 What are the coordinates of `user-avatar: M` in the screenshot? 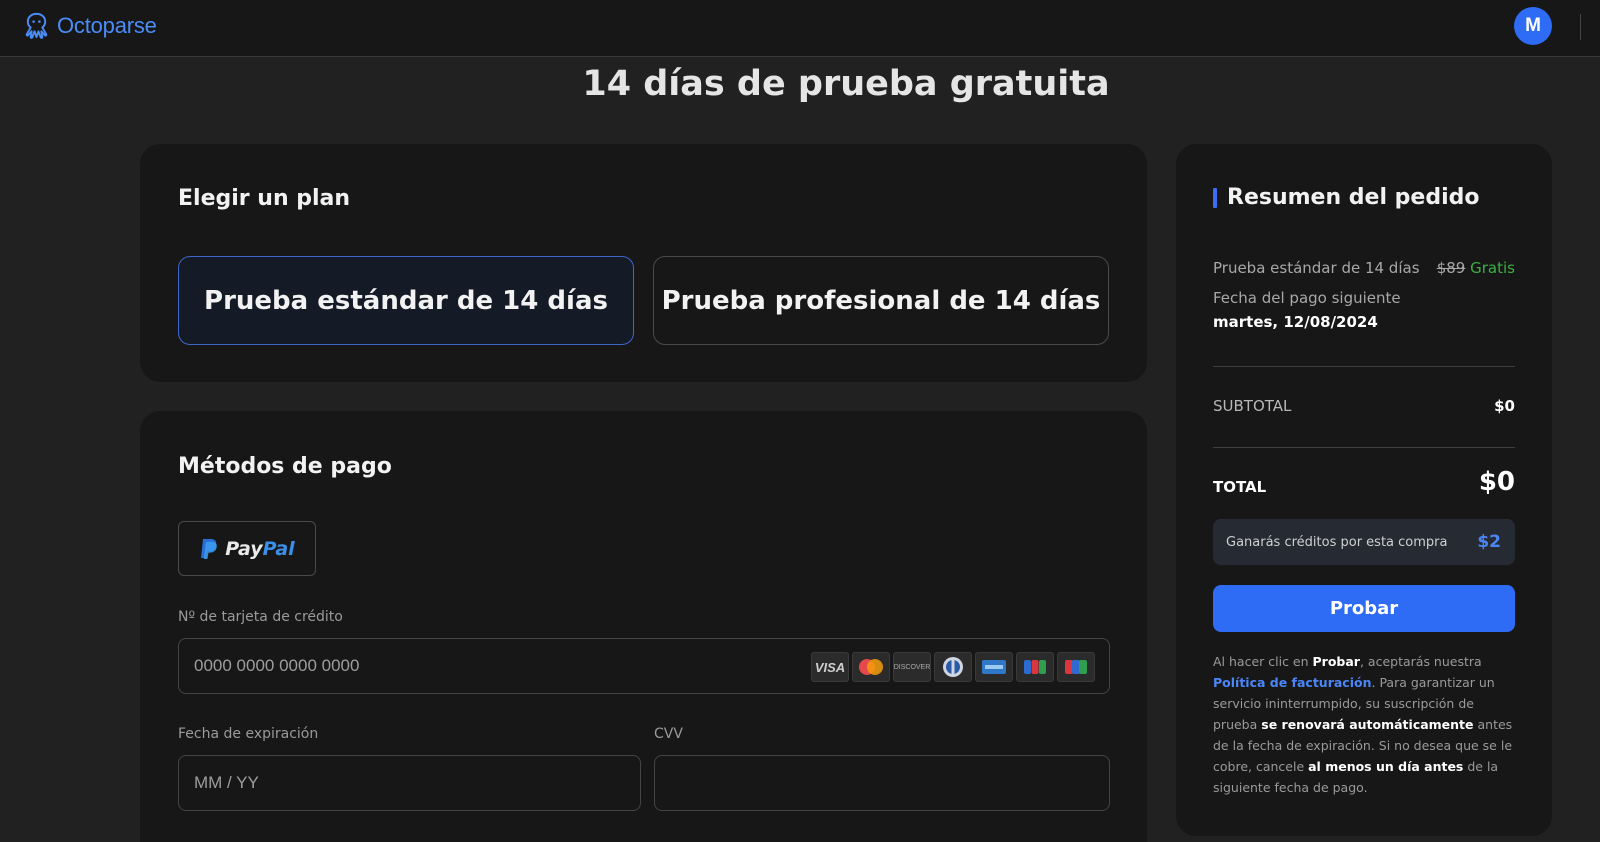 It's located at (1533, 26).